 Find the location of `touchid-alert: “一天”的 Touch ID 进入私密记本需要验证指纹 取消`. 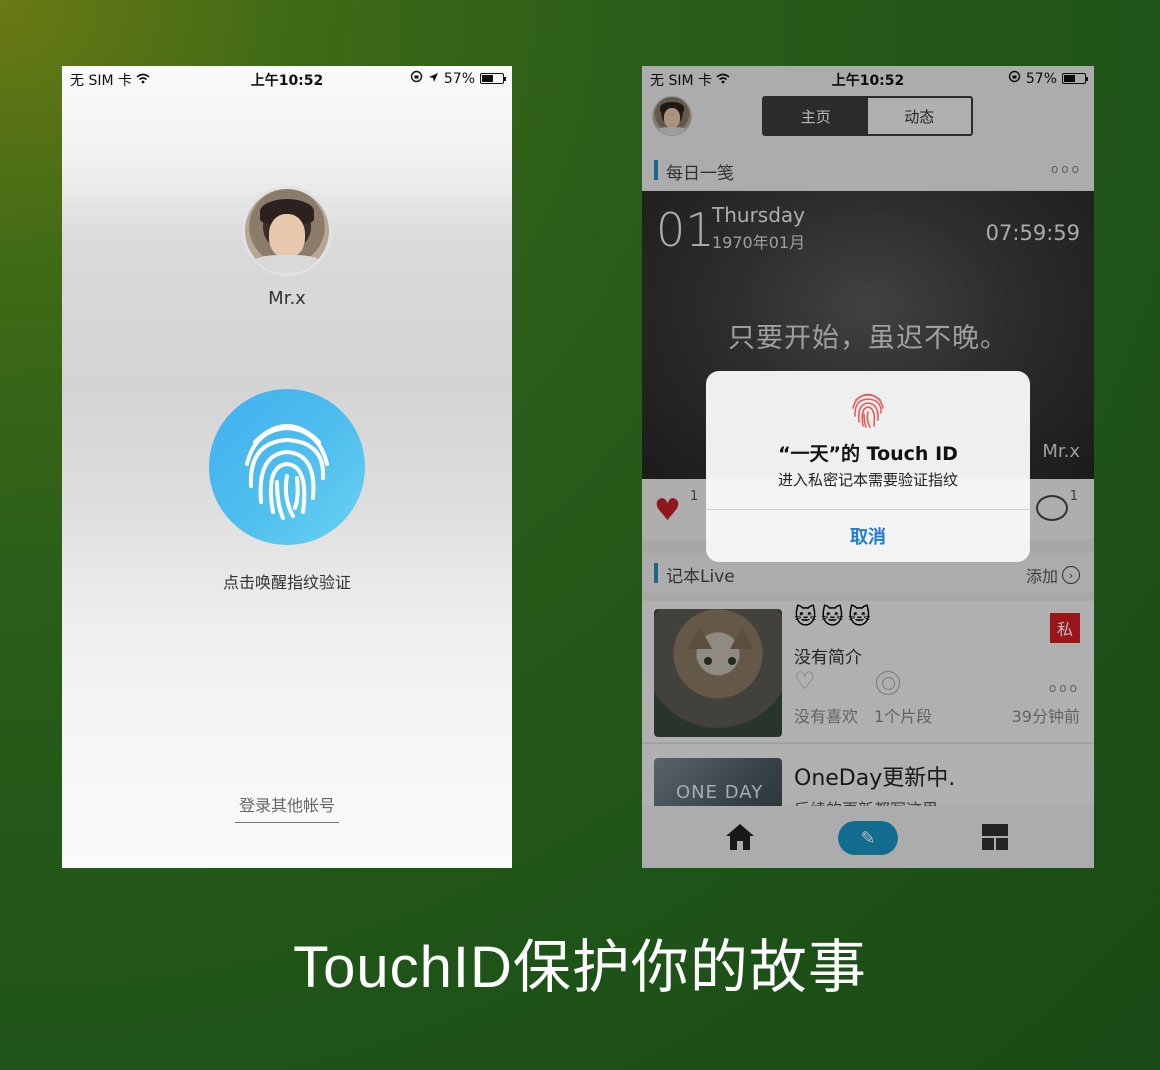

touchid-alert: “一天”的 Touch ID 进入私密记本需要验证指纹 取消 is located at coordinates (868, 466).